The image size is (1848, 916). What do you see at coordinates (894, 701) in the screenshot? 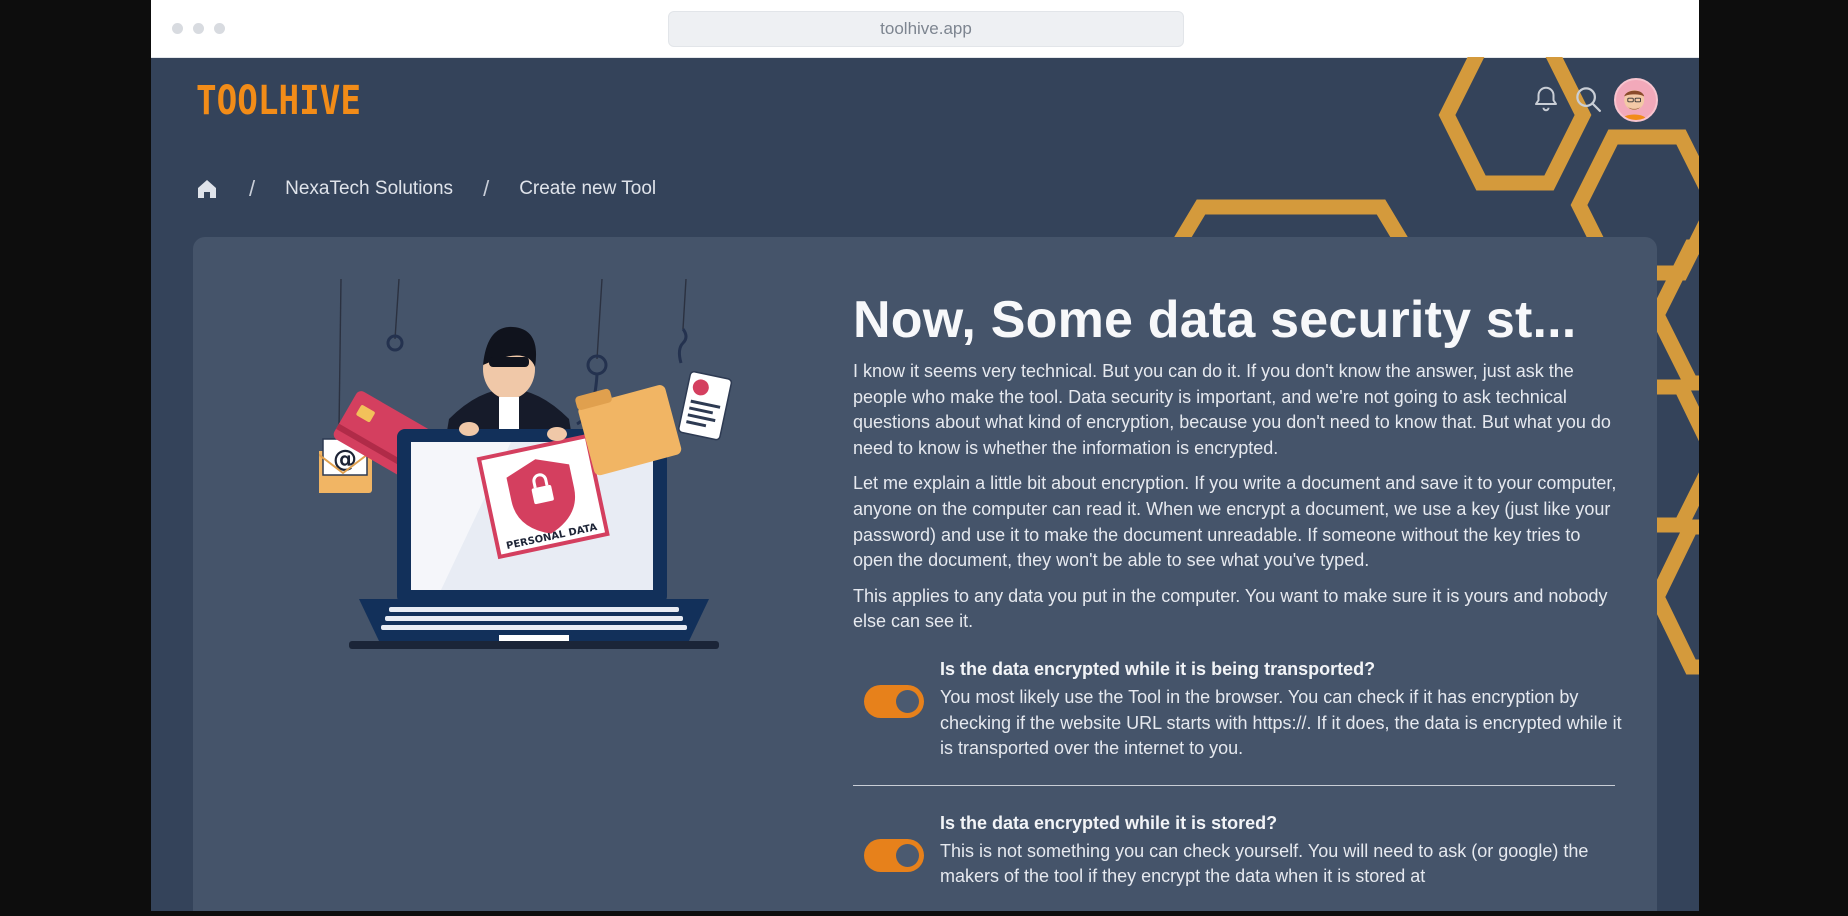
I see `transport-encryption-toggle` at bounding box center [894, 701].